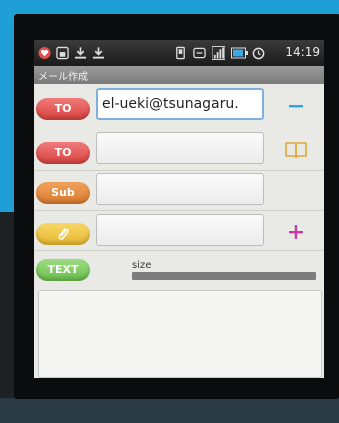  I want to click on vibrate-icon, so click(180, 53).